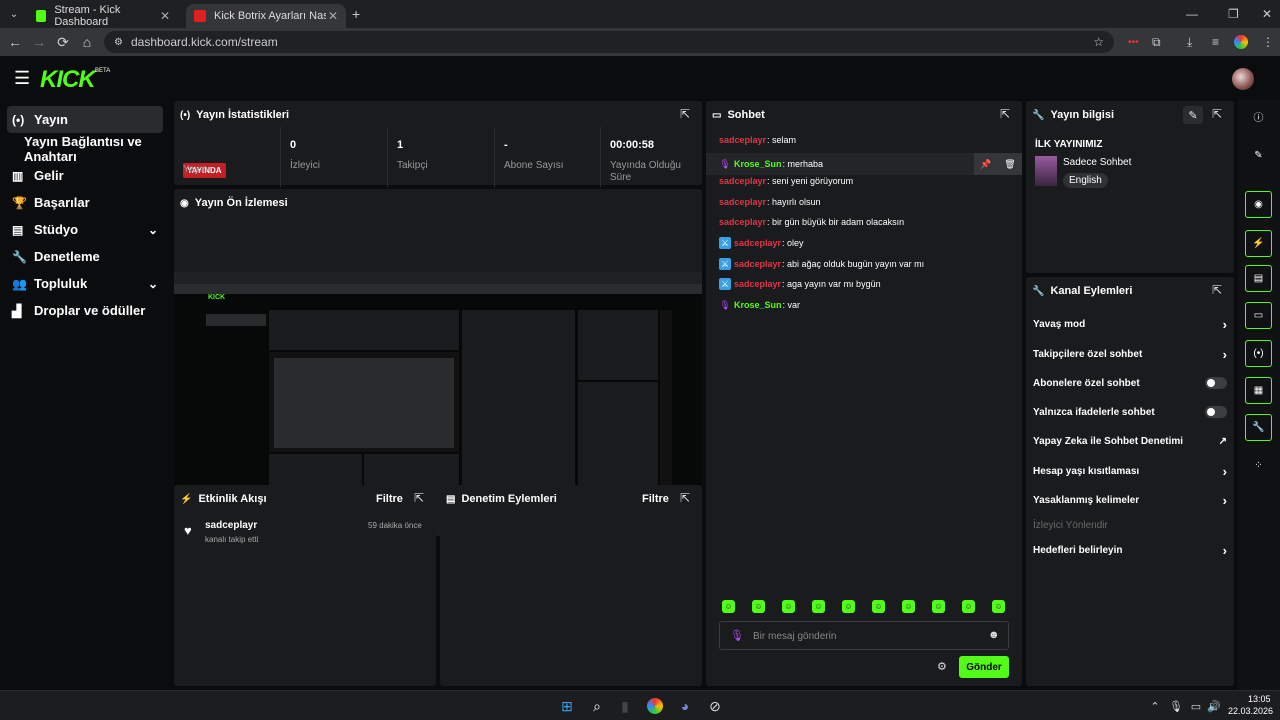 The height and width of the screenshot is (720, 1280). Describe the element at coordinates (1130, 500) in the screenshot. I see `banned-words-action: Yasaklanmış kelimeler ›` at that location.